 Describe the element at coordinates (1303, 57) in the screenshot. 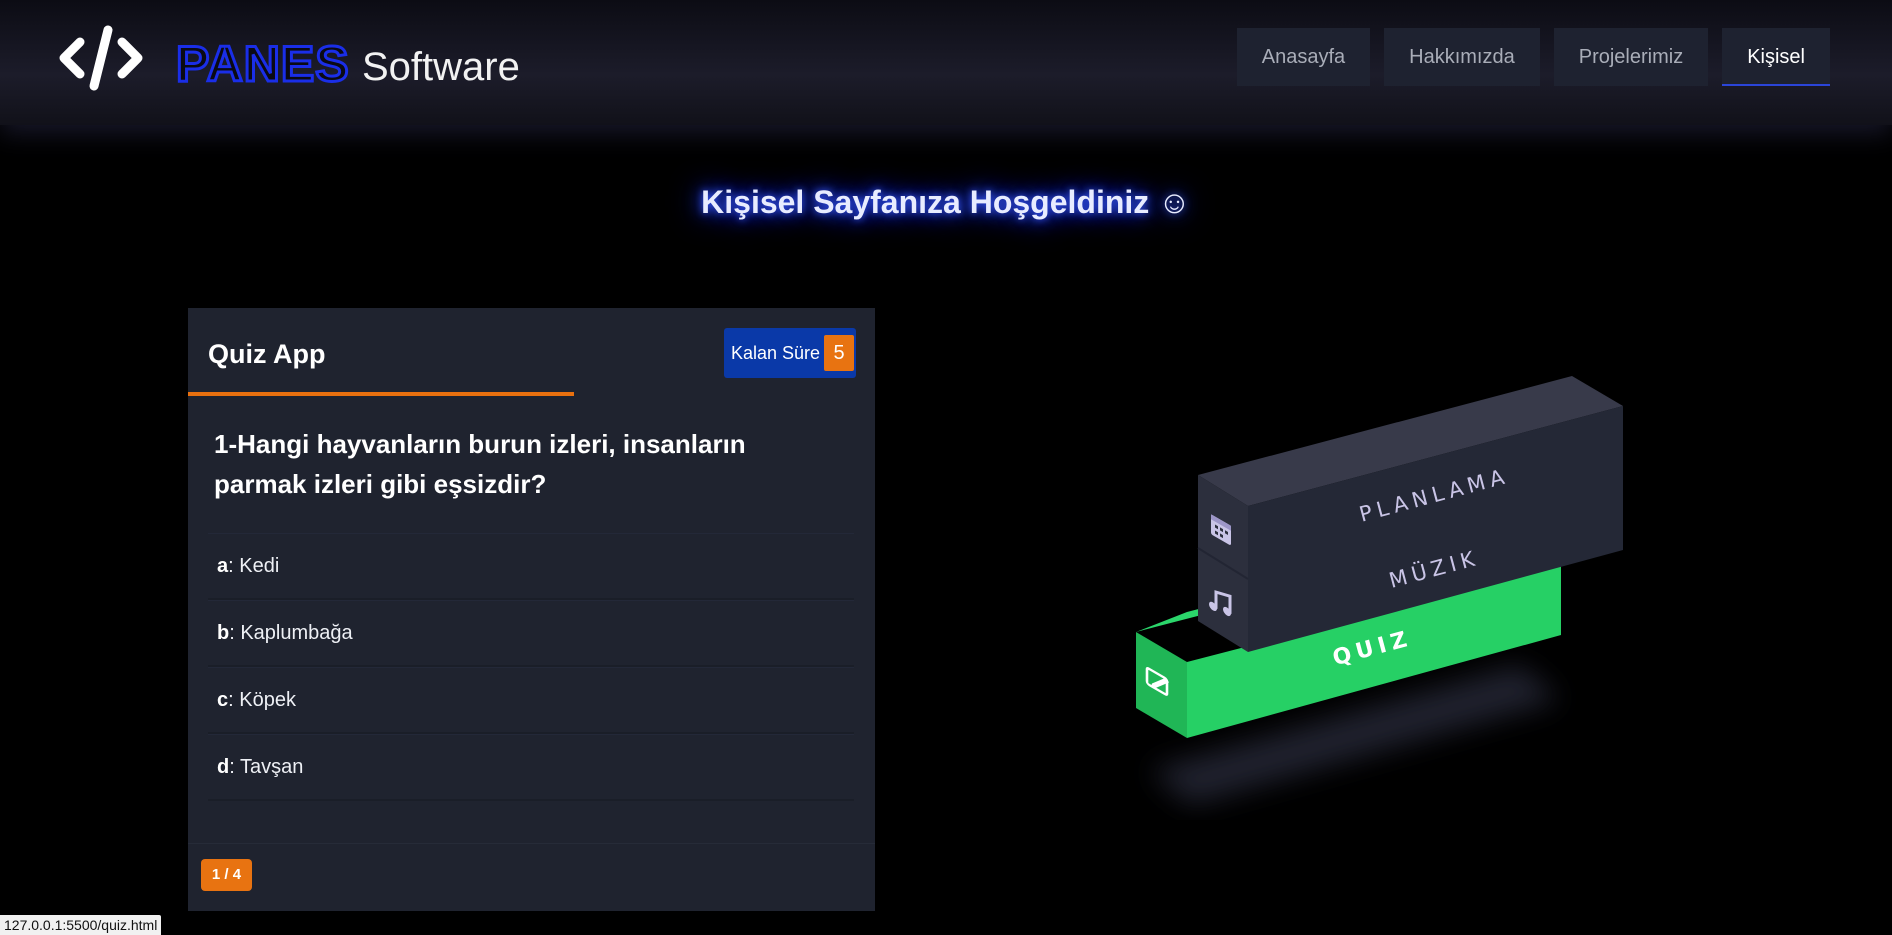

I see `nav-link-anasayfa: Anasayfa` at that location.